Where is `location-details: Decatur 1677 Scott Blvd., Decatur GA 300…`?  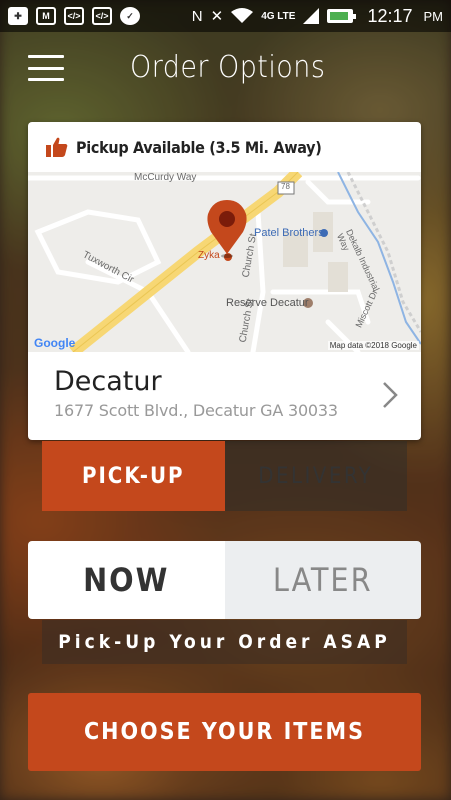 location-details: Decatur 1677 Scott Blvd., Decatur GA 300… is located at coordinates (224, 396).